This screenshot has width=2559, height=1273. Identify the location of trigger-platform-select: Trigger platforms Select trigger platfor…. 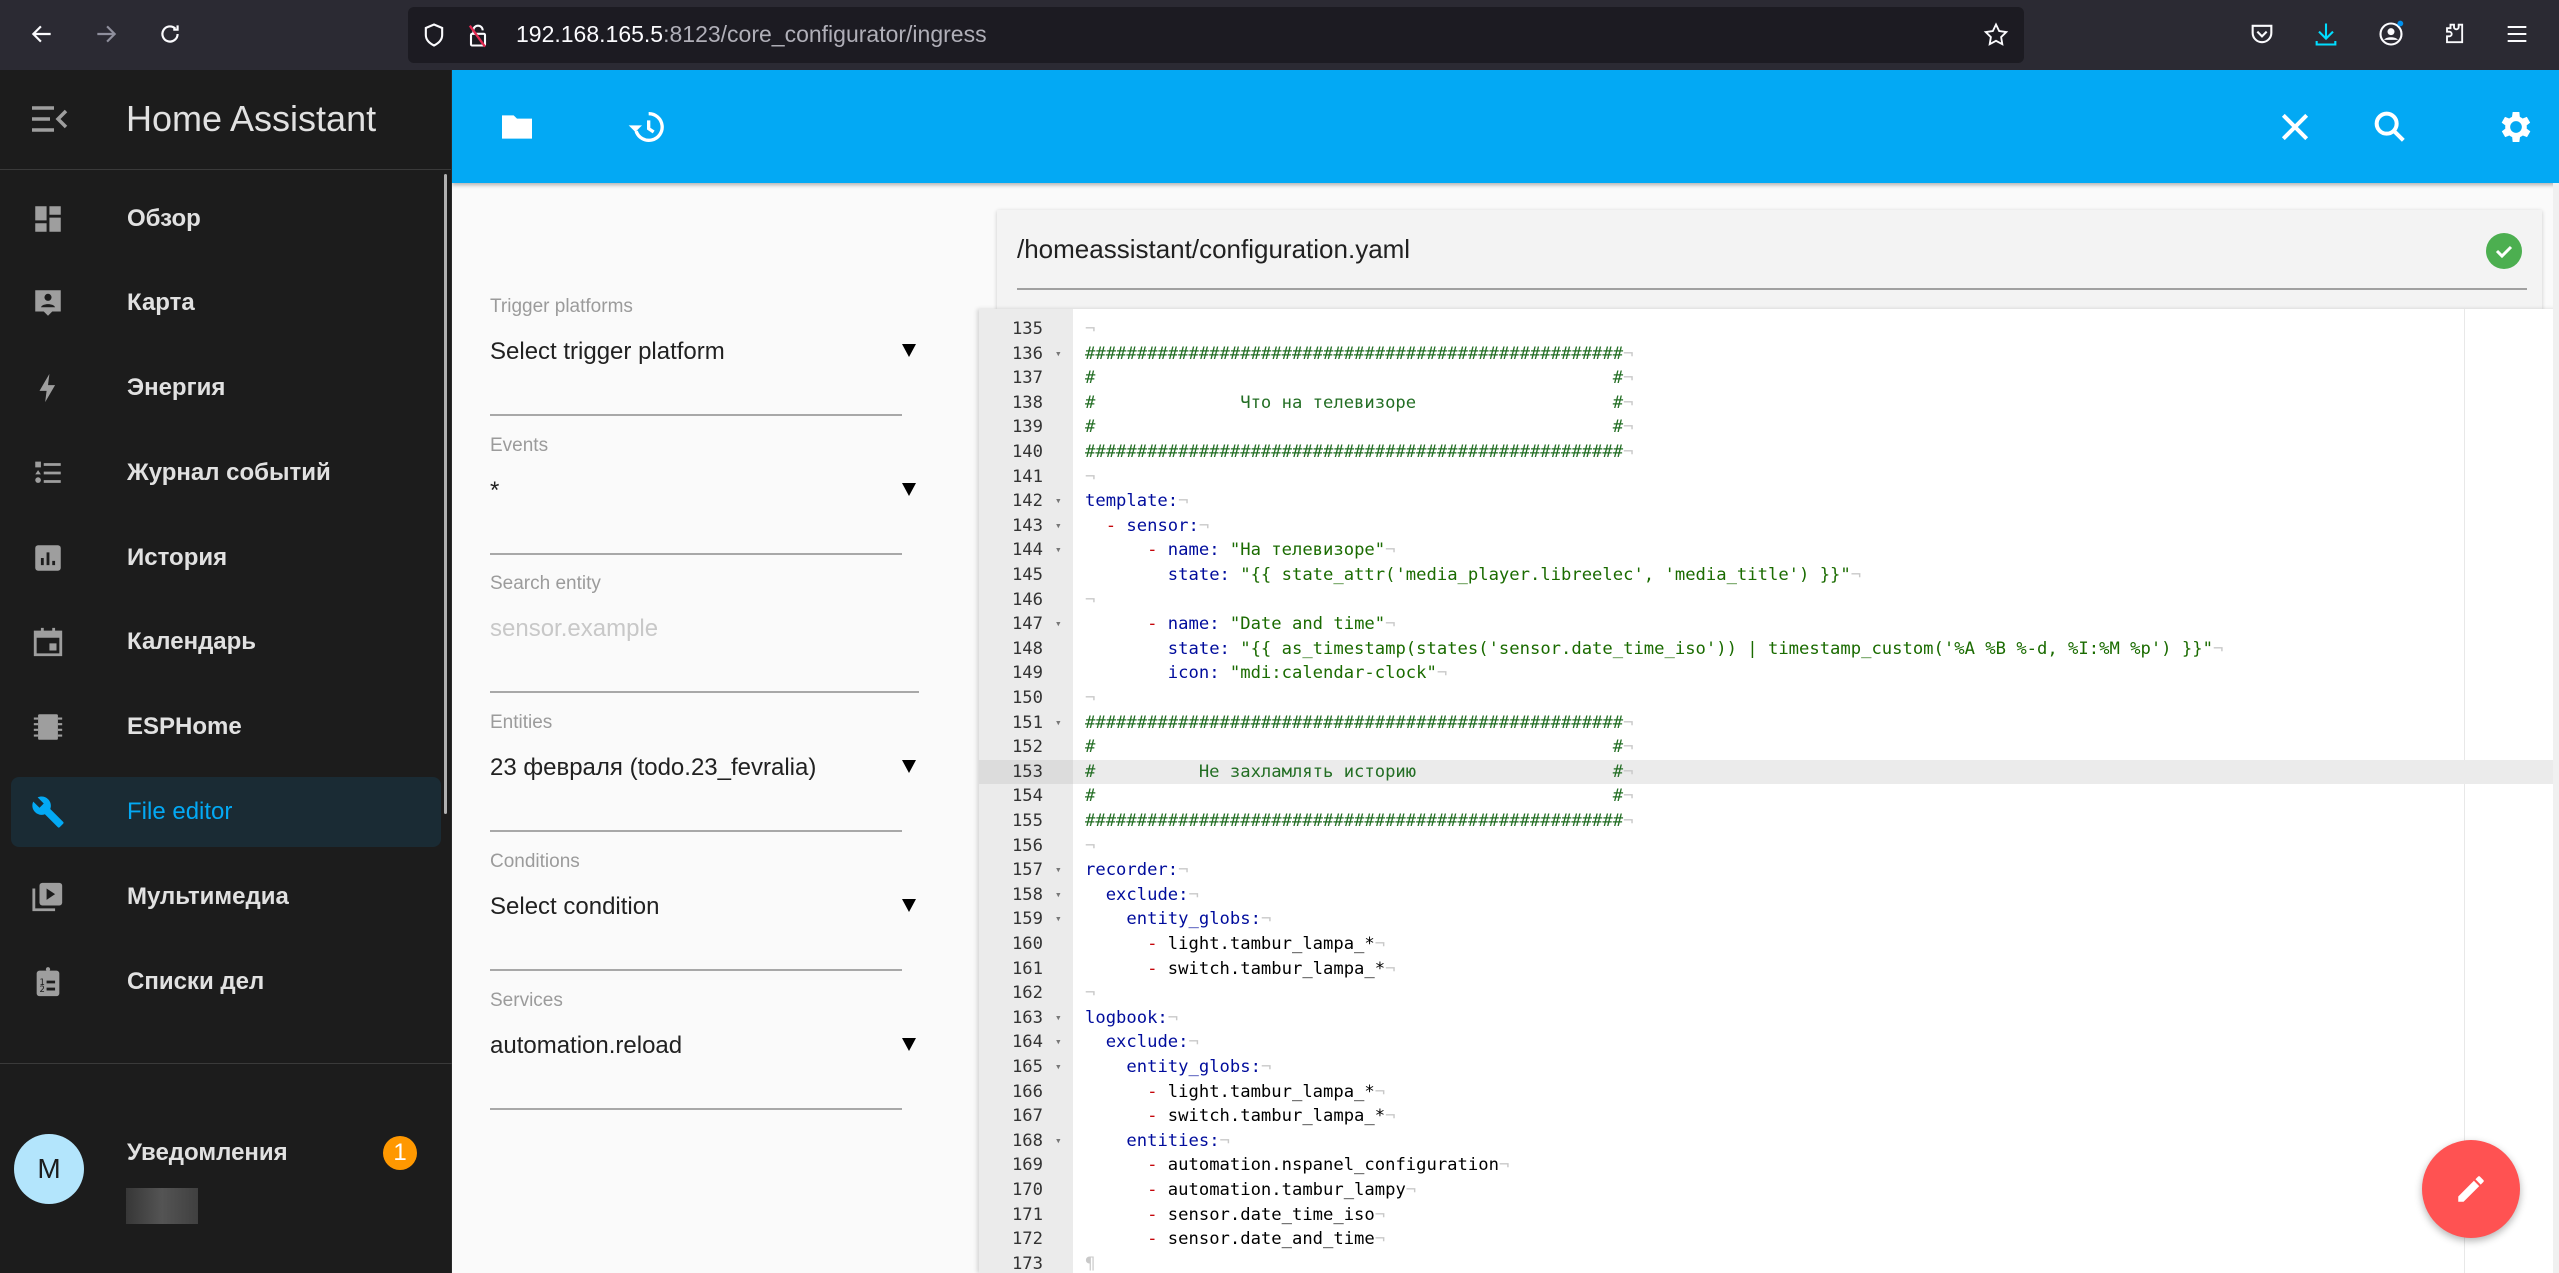
(703, 356).